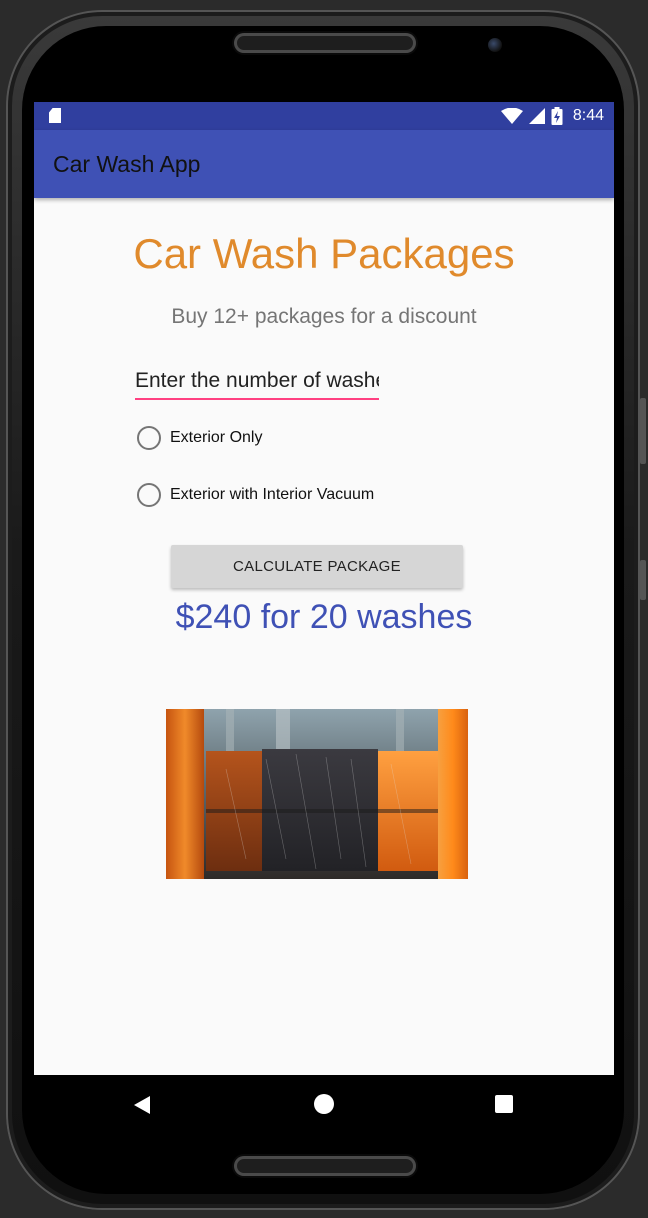 The image size is (648, 1218). I want to click on discount-hint: Buy 12+ packages for a discount, so click(324, 316).